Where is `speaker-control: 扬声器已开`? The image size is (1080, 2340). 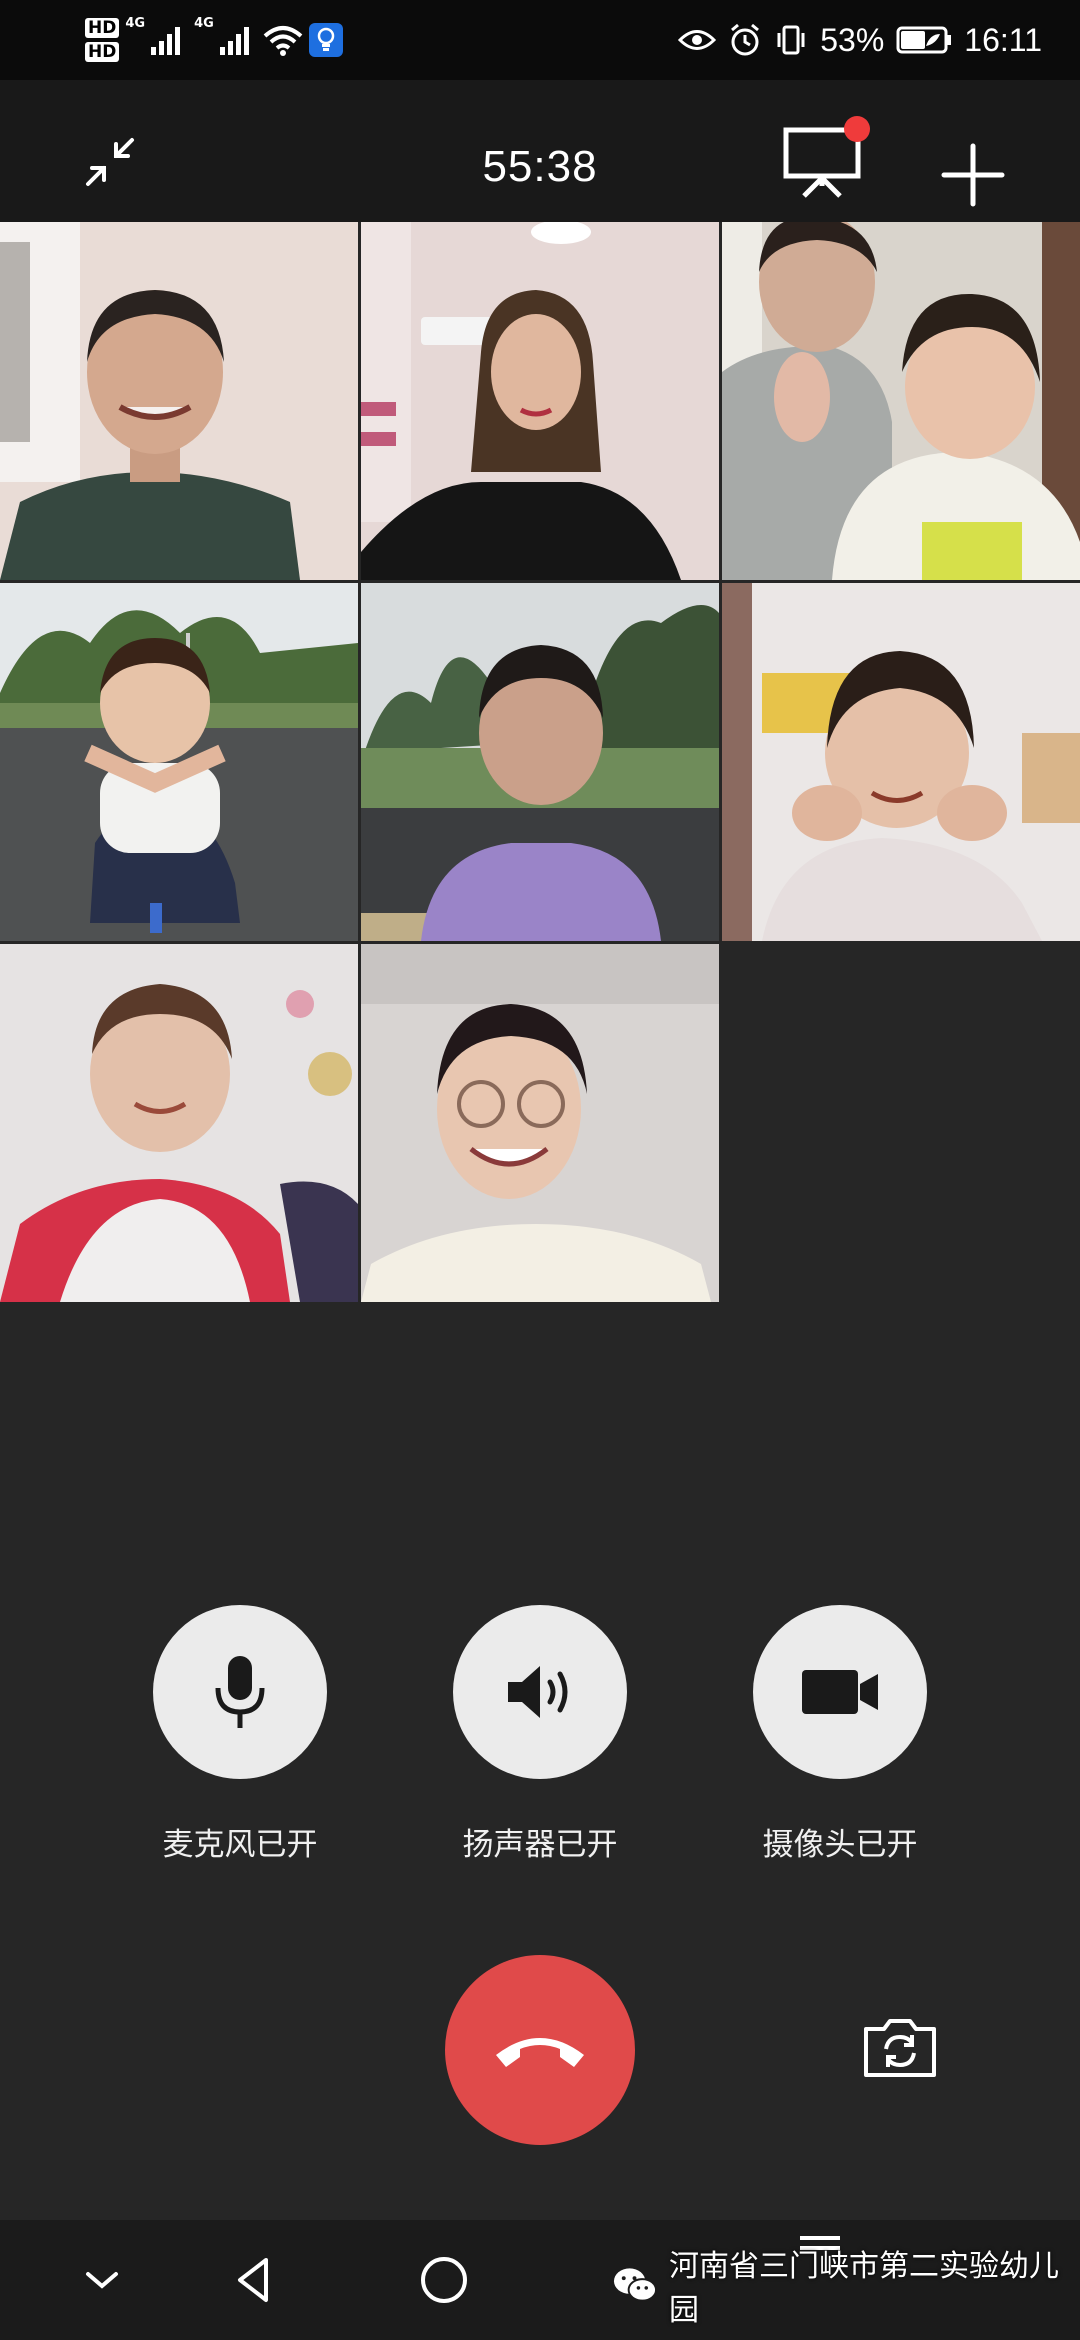 speaker-control: 扬声器已开 is located at coordinates (540, 1734).